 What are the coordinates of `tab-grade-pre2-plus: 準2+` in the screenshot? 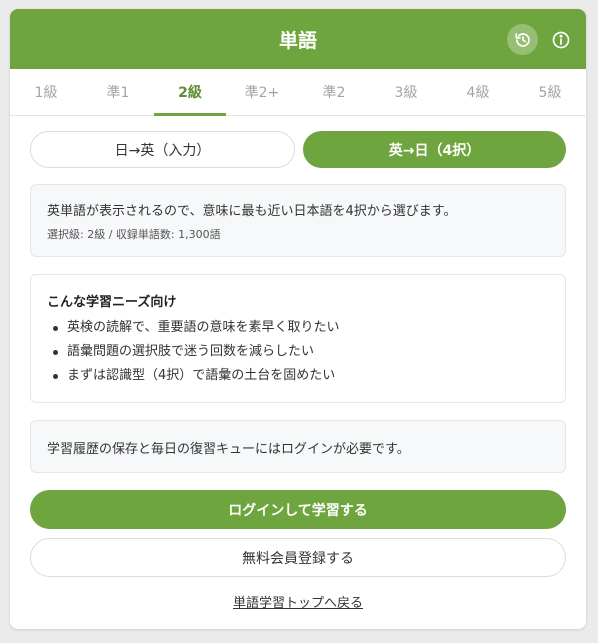 It's located at (262, 92).